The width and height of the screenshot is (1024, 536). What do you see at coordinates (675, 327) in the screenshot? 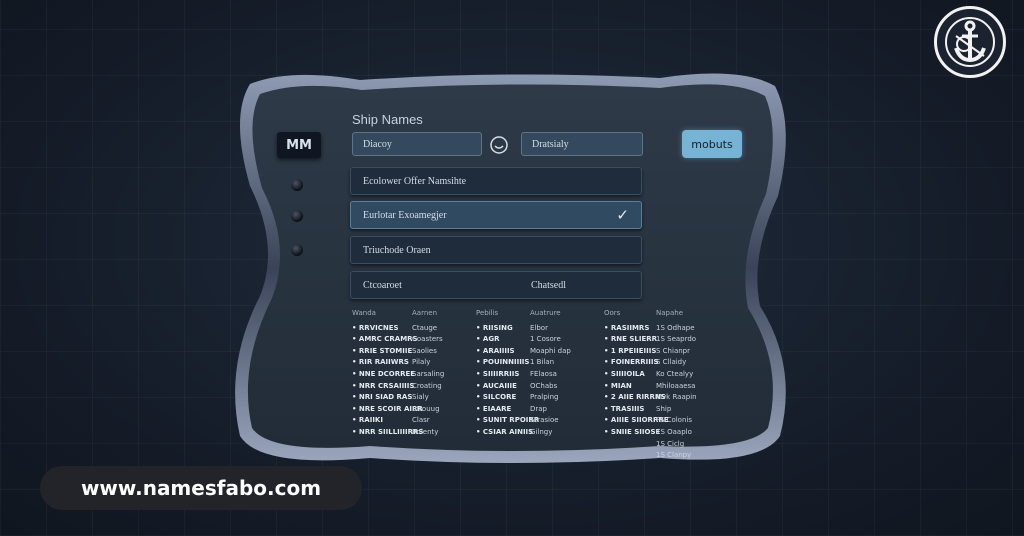
I see `table-cell: 1S Odhape` at bounding box center [675, 327].